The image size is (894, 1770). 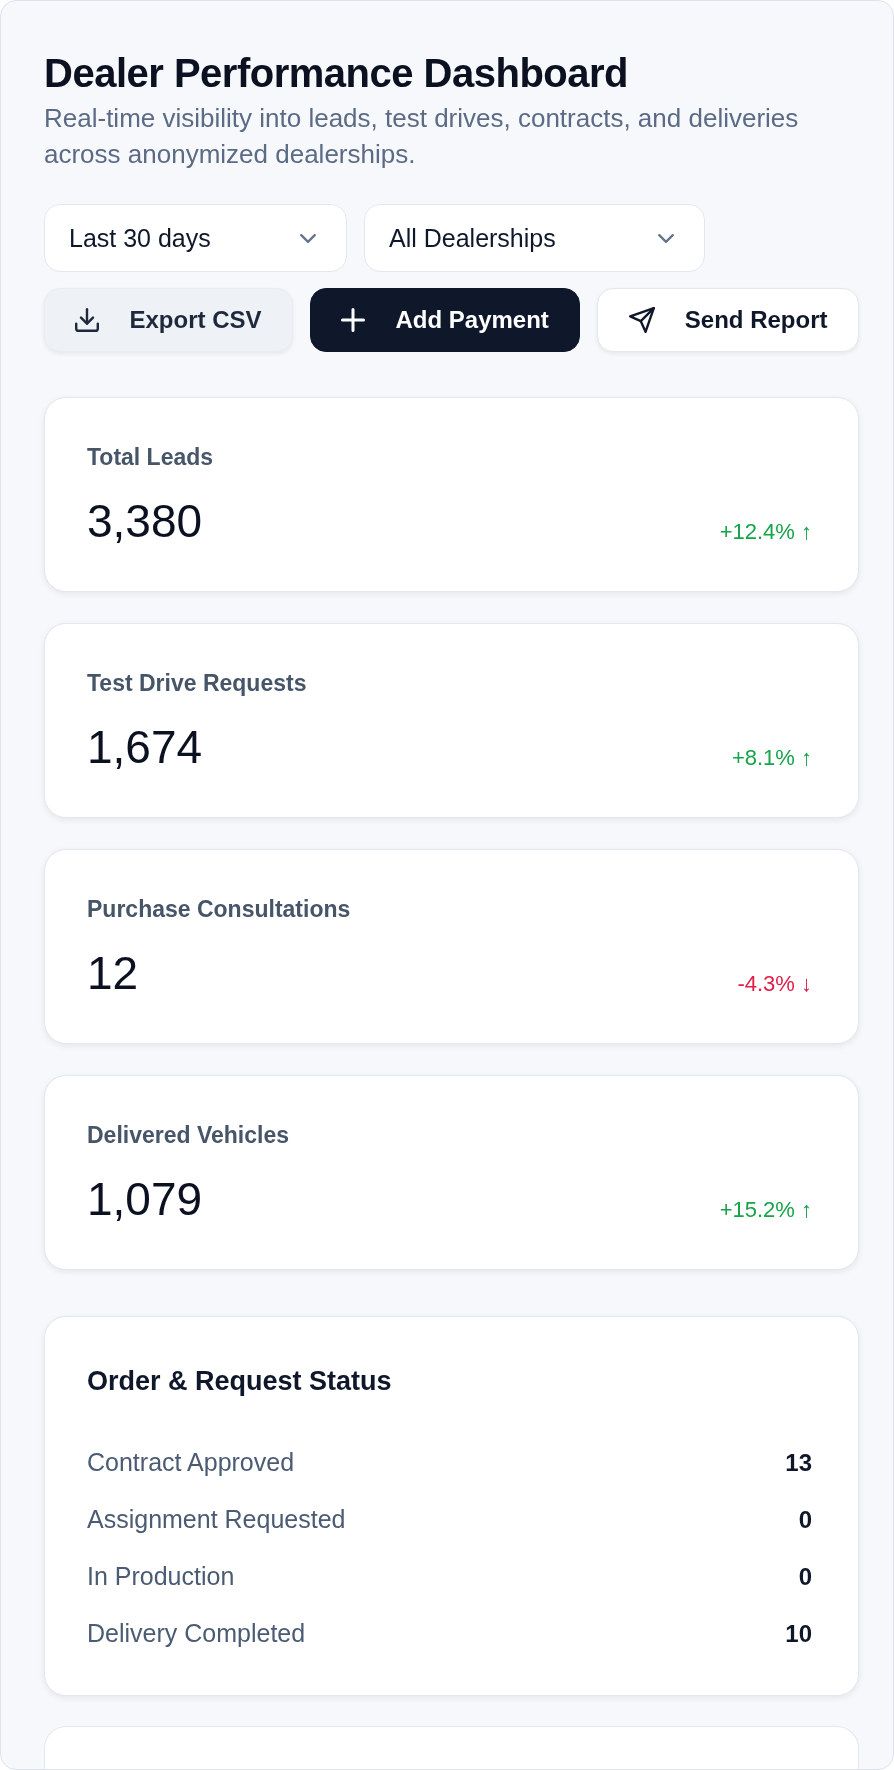 What do you see at coordinates (771, 758) in the screenshot?
I see `trend-change: +8.1% ↑` at bounding box center [771, 758].